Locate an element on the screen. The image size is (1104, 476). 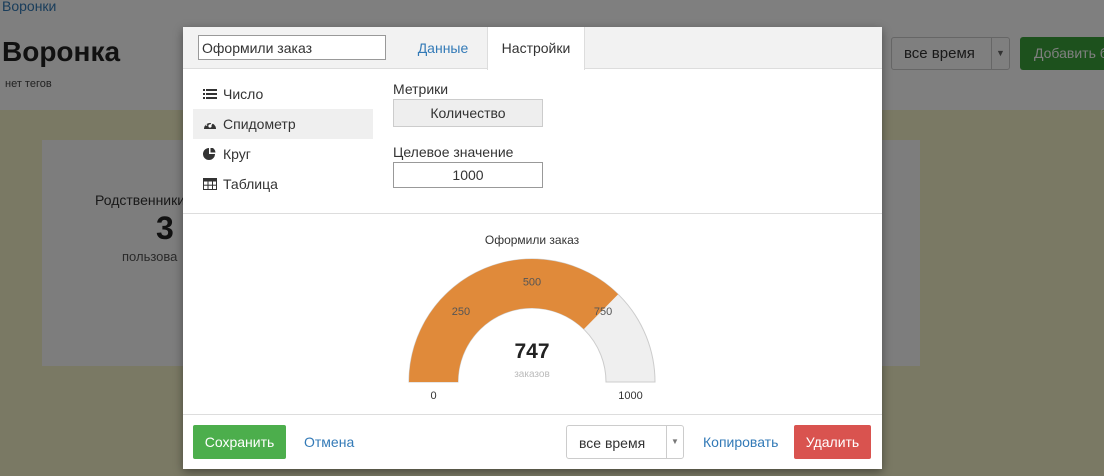
type-item-speedometer: Спидометр is located at coordinates (283, 124).